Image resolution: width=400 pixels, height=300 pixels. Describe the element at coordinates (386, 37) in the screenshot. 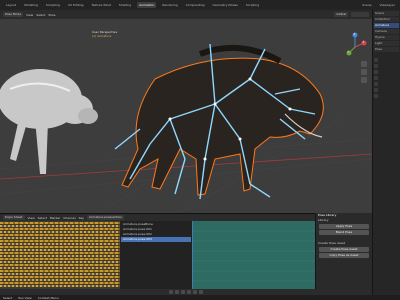

I see `outliner-item: Hyena` at that location.